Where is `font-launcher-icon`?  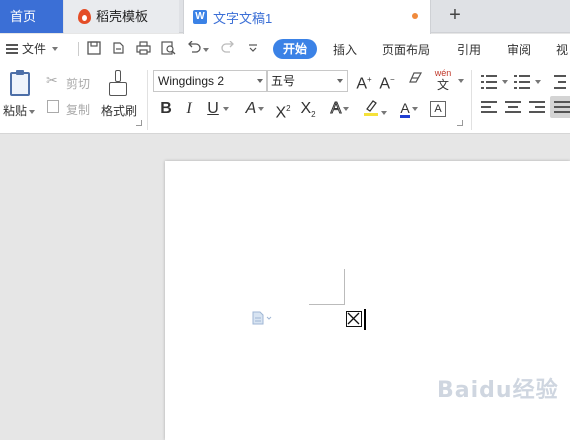 font-launcher-icon is located at coordinates (460, 123).